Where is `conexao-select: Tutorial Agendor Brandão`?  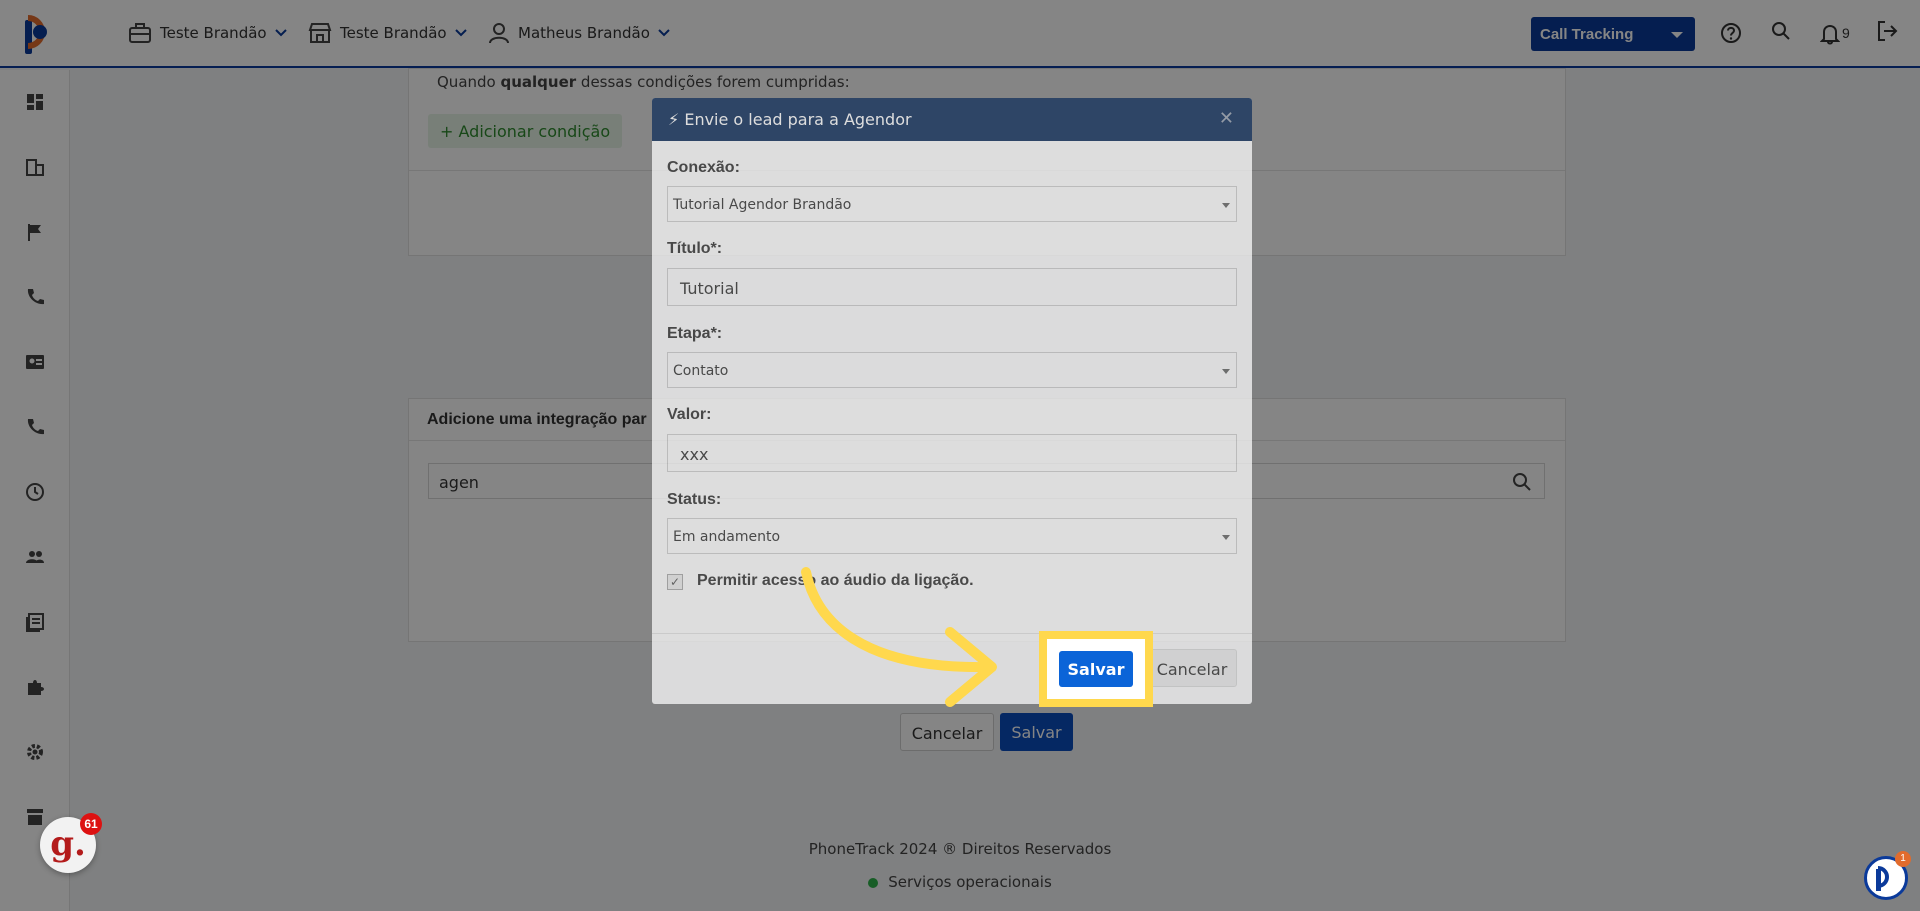
conexao-select: Tutorial Agendor Brandão is located at coordinates (952, 204).